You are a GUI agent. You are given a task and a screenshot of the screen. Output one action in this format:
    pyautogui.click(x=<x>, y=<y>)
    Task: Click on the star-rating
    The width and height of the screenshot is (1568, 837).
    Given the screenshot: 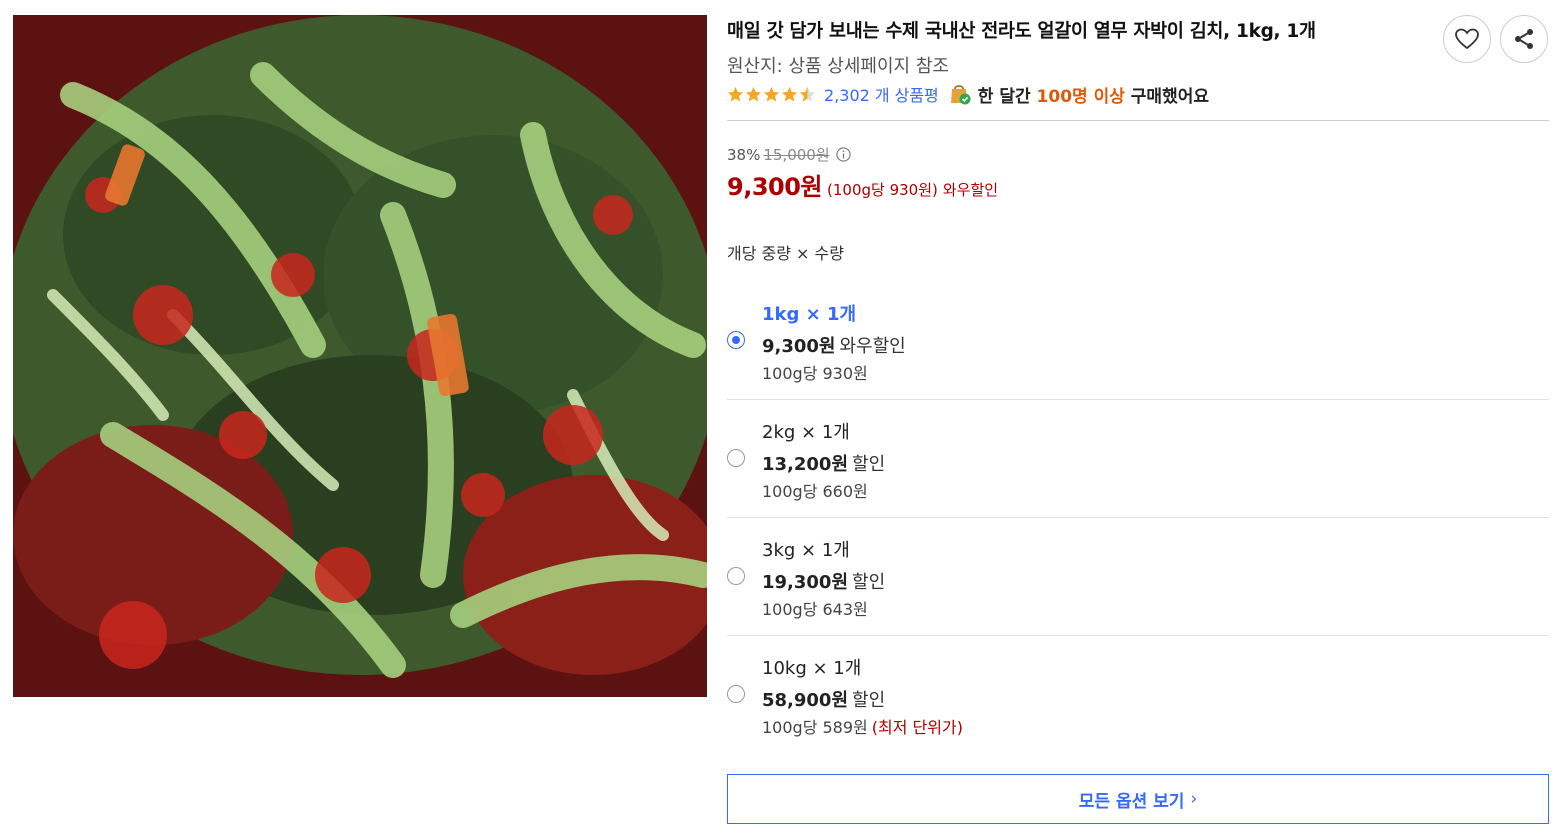 What is the action you would take?
    pyautogui.click(x=771, y=94)
    